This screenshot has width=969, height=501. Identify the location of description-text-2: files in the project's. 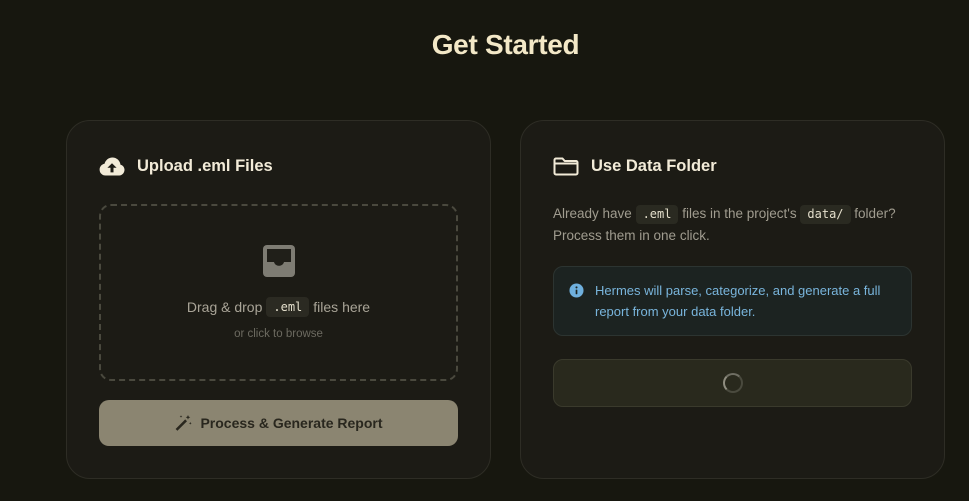
(739, 213).